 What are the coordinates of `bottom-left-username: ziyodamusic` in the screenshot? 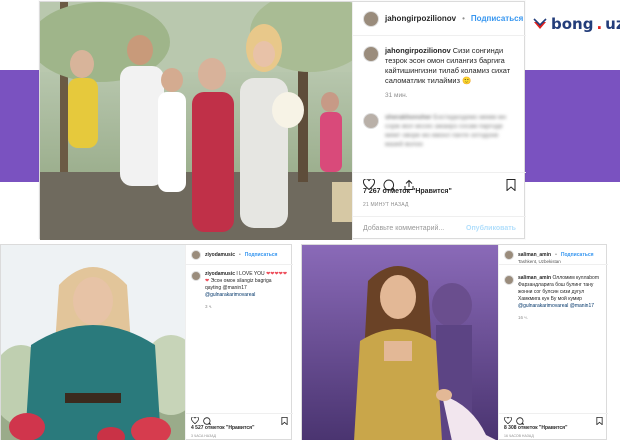 It's located at (220, 255).